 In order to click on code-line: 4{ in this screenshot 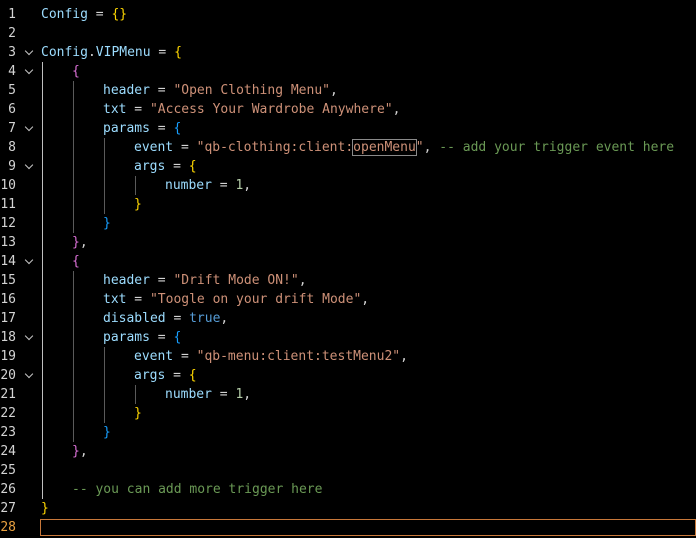, I will do `click(348, 71)`.